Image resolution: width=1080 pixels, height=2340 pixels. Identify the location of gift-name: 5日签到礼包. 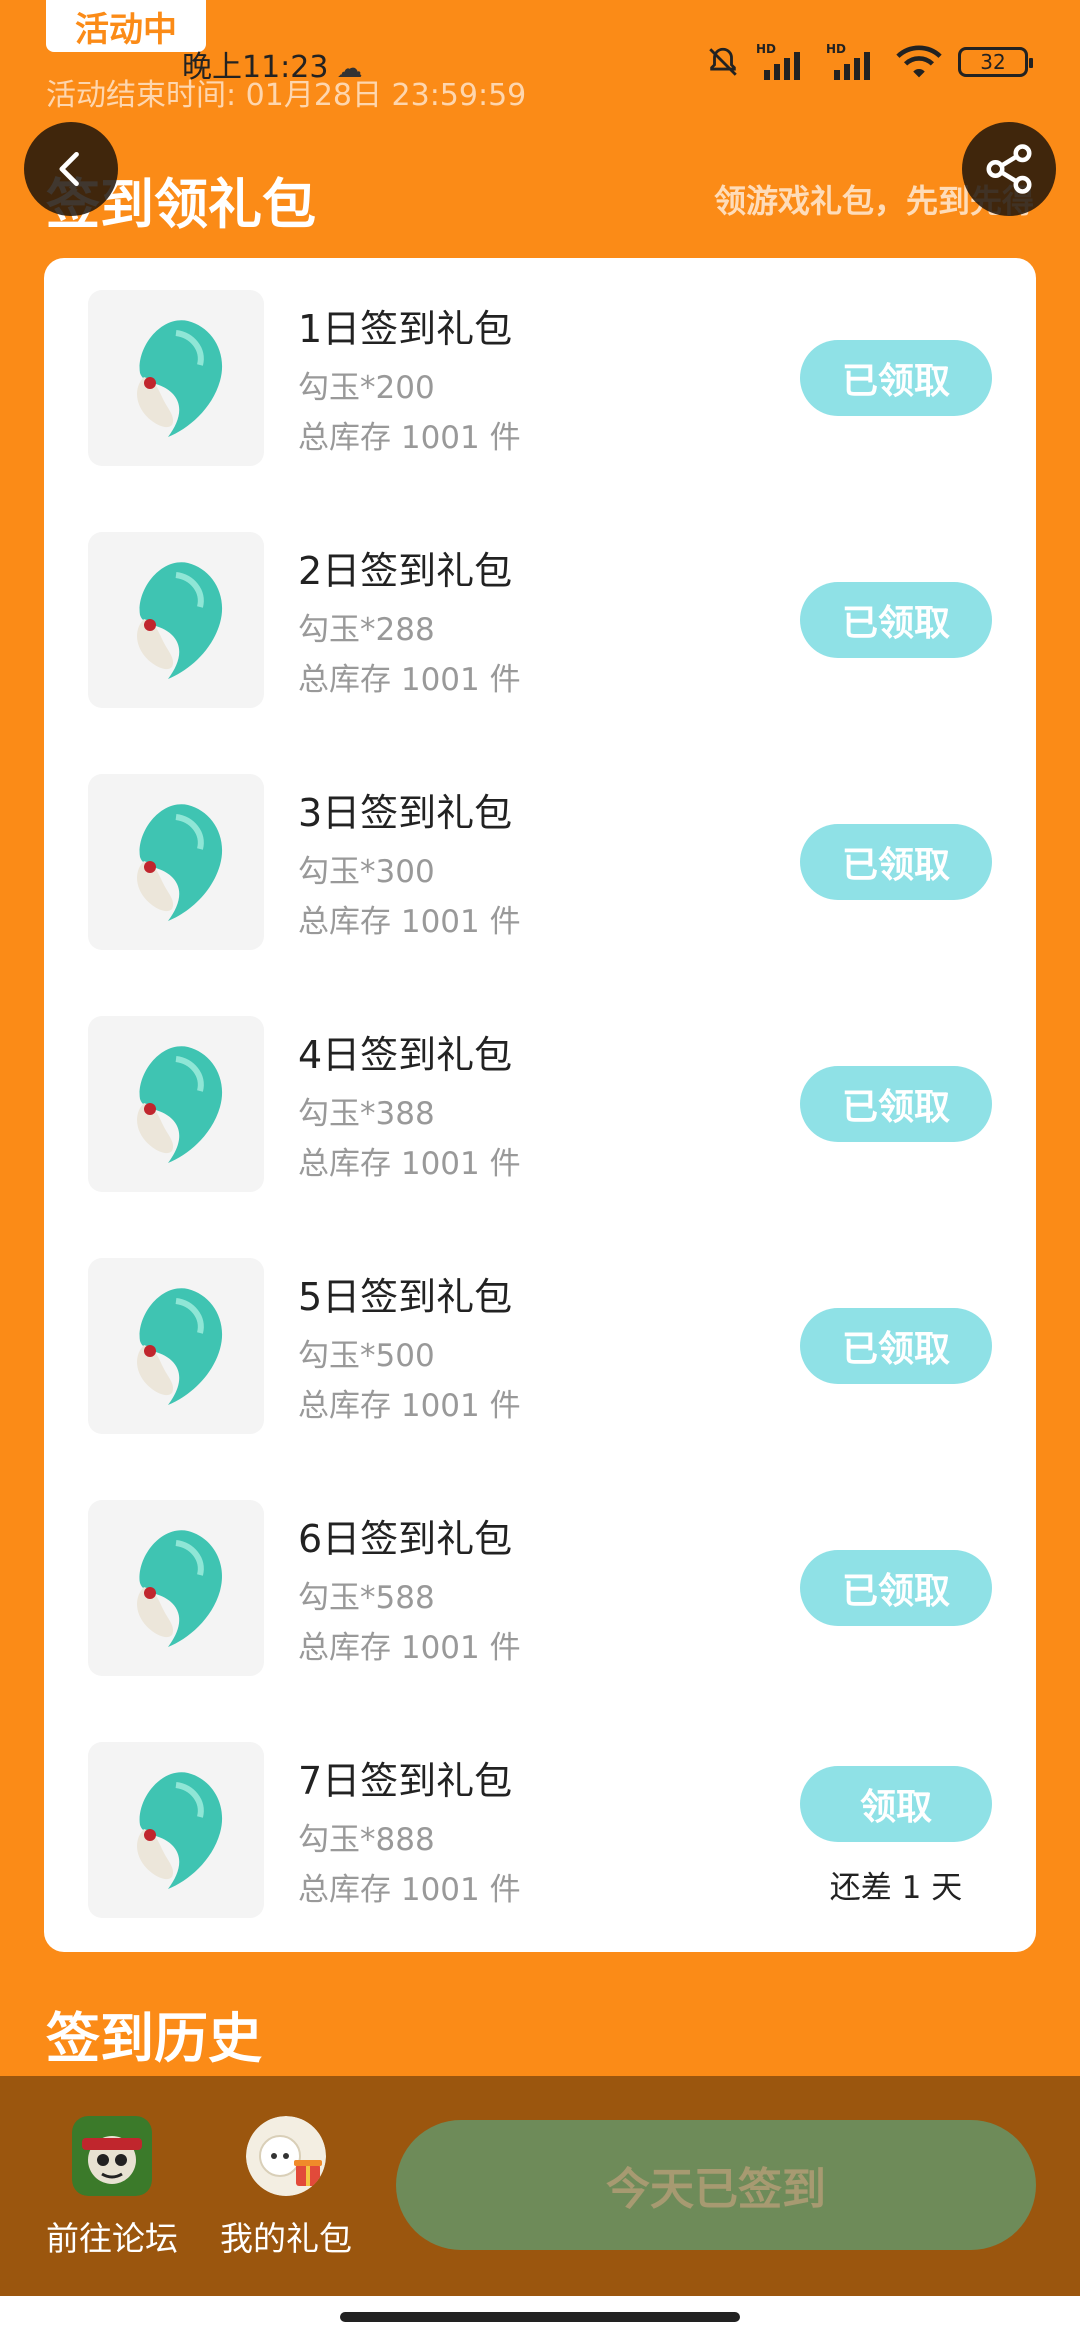
(405, 1297).